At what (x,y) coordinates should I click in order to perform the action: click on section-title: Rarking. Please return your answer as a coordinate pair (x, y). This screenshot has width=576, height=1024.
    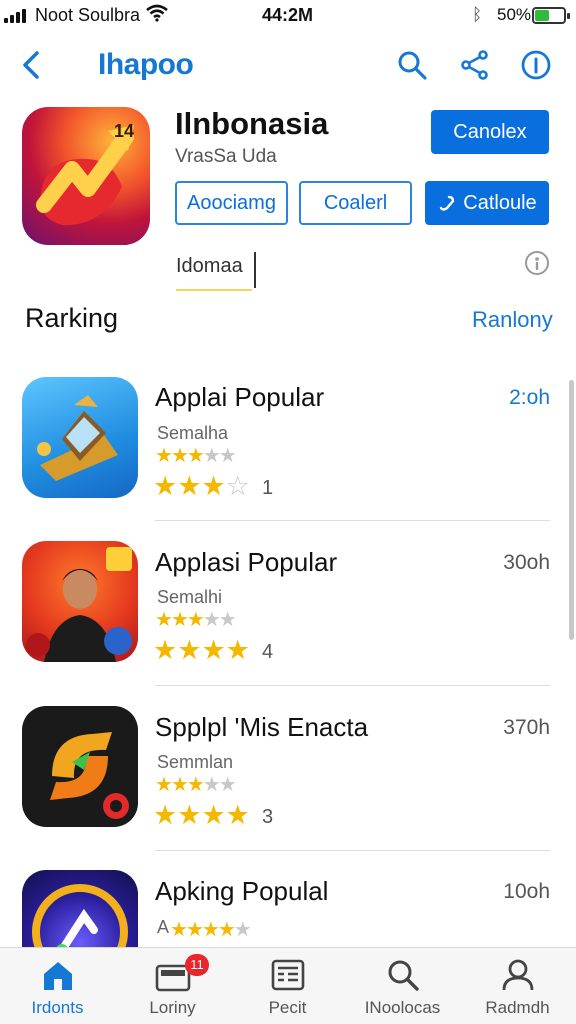
    Looking at the image, I should click on (72, 318).